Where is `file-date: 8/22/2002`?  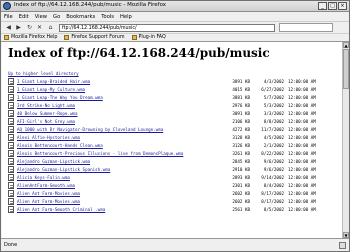
file-date: 8/22/2002 is located at coordinates (272, 153).